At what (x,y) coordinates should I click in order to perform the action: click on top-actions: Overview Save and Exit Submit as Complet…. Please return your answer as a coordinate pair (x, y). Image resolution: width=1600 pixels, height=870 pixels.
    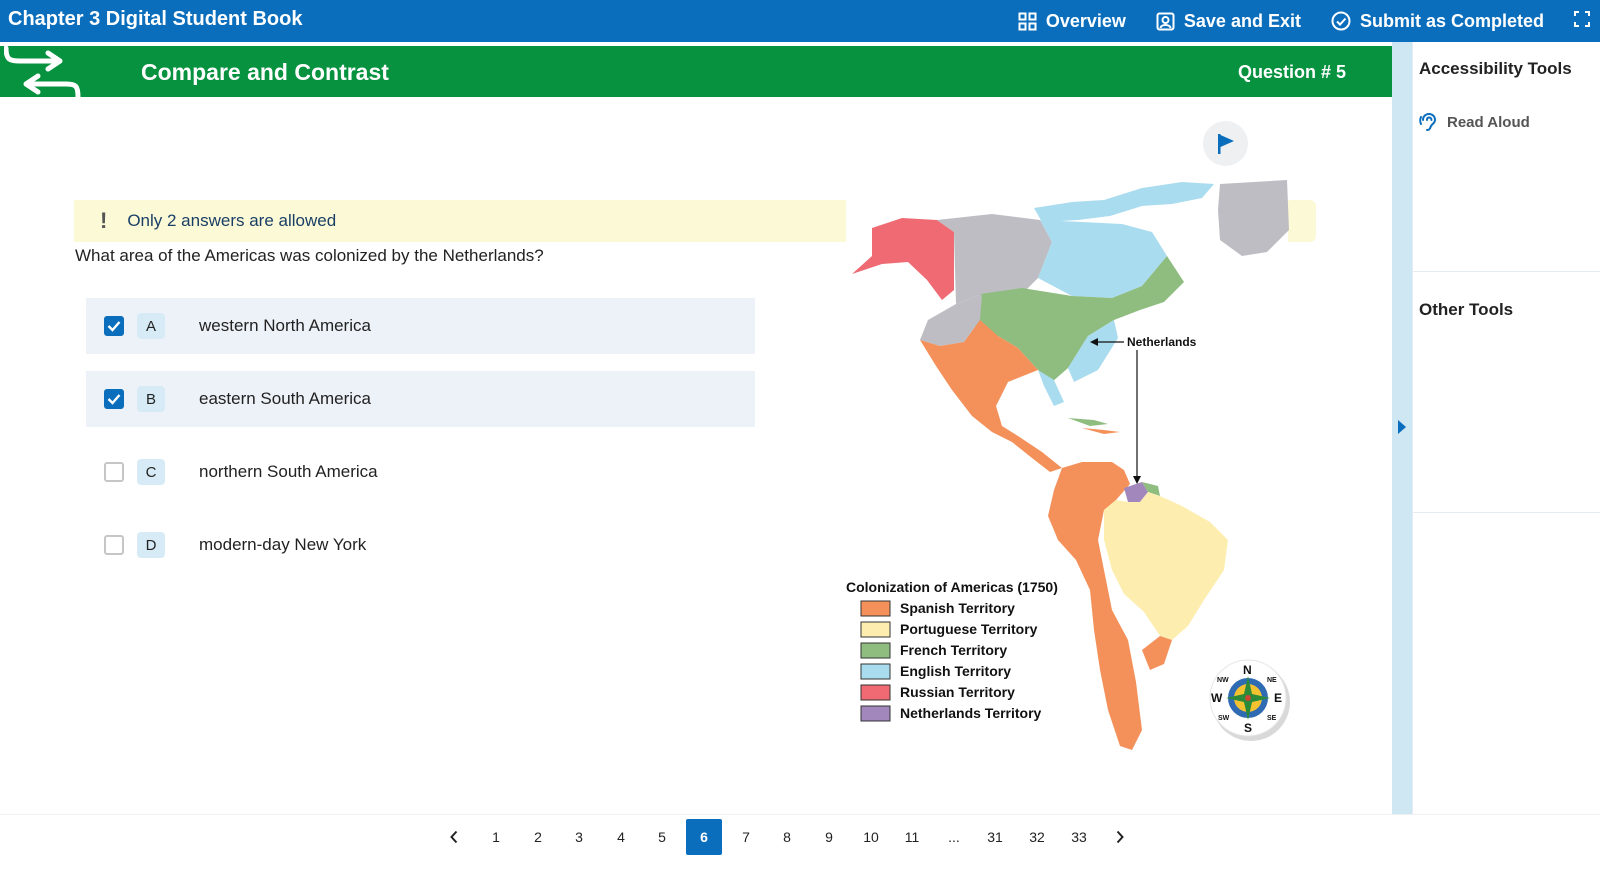
    Looking at the image, I should click on (1309, 21).